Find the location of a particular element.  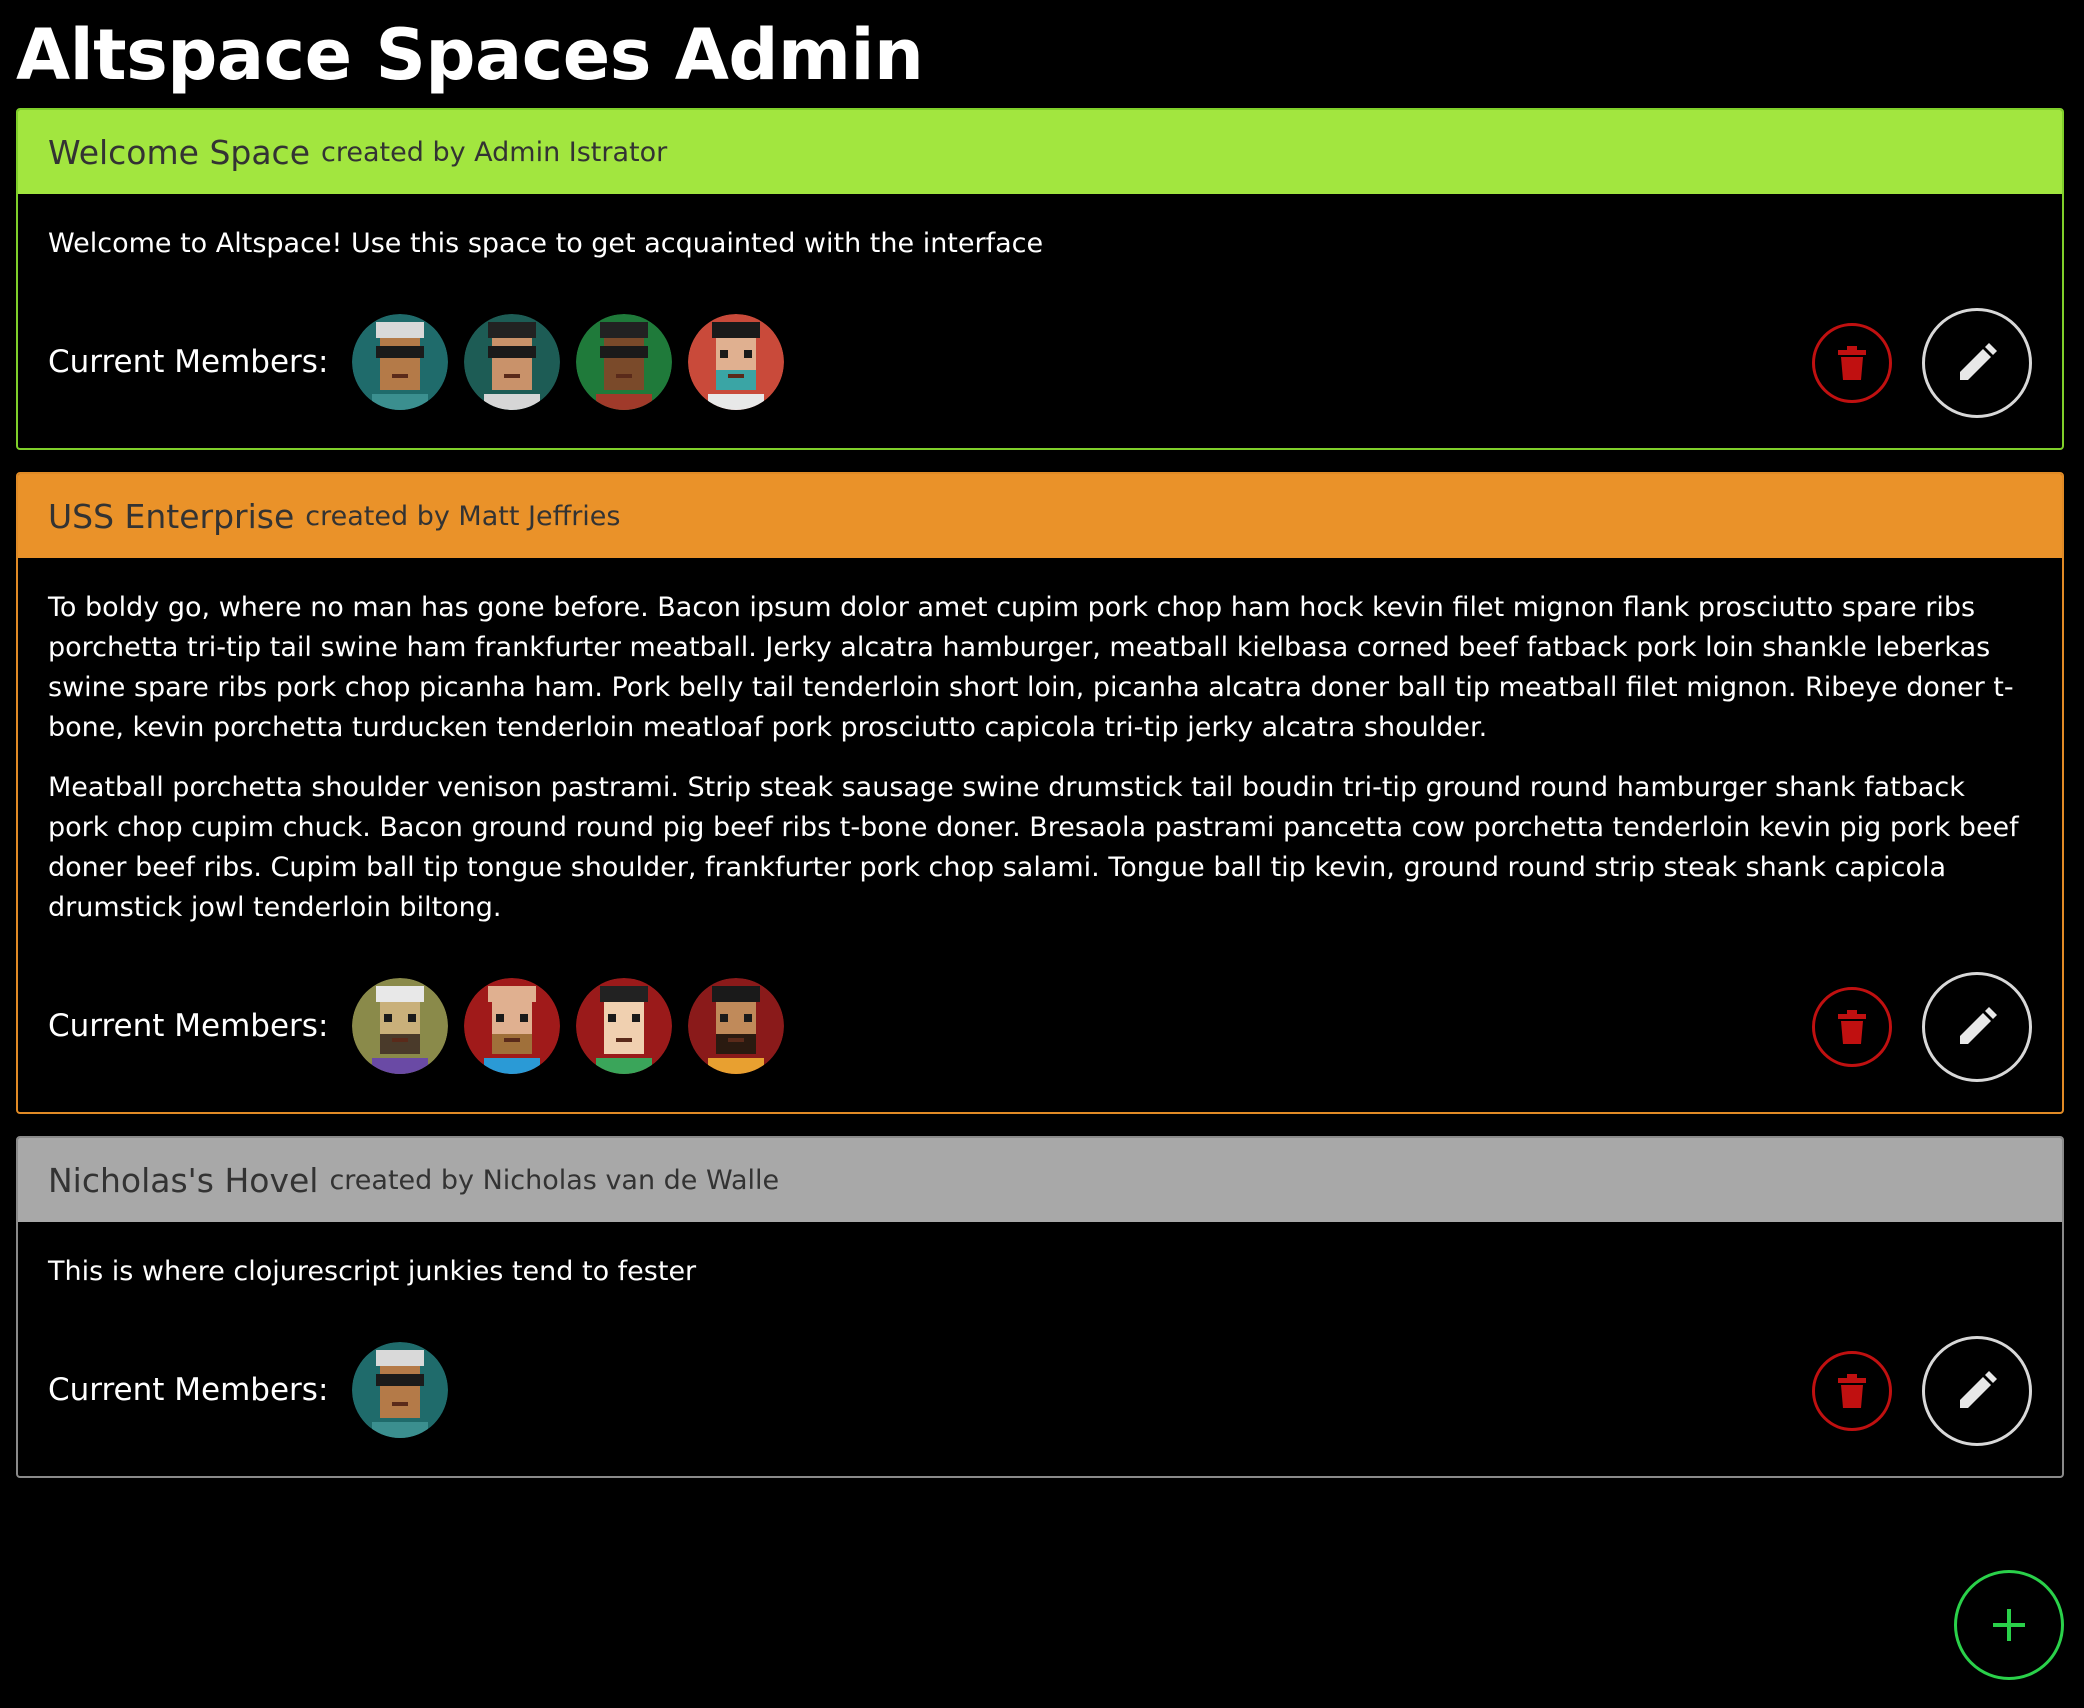

space-creator: created by Nicholas van de Walle is located at coordinates (554, 1180).